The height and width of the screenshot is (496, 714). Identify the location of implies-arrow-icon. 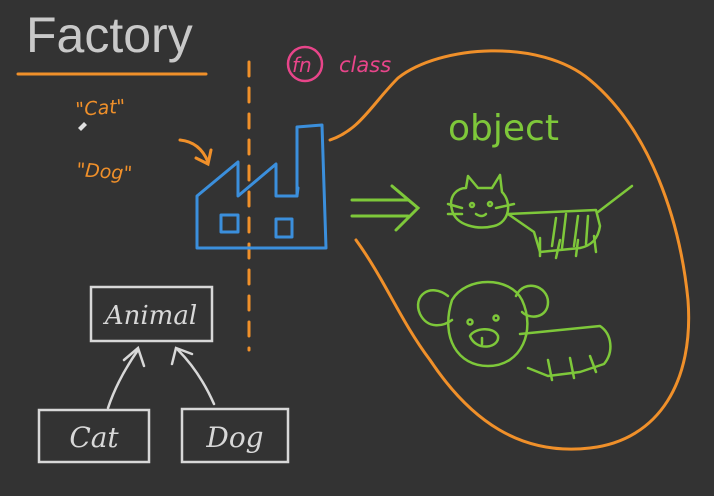
(385, 208).